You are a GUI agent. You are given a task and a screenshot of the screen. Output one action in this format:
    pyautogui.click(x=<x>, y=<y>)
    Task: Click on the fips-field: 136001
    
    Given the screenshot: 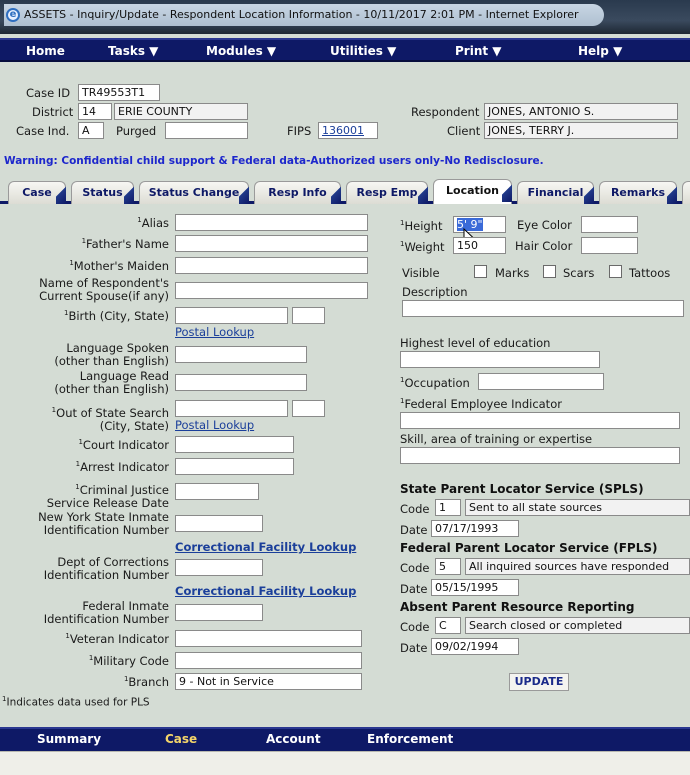 What is the action you would take?
    pyautogui.click(x=348, y=130)
    